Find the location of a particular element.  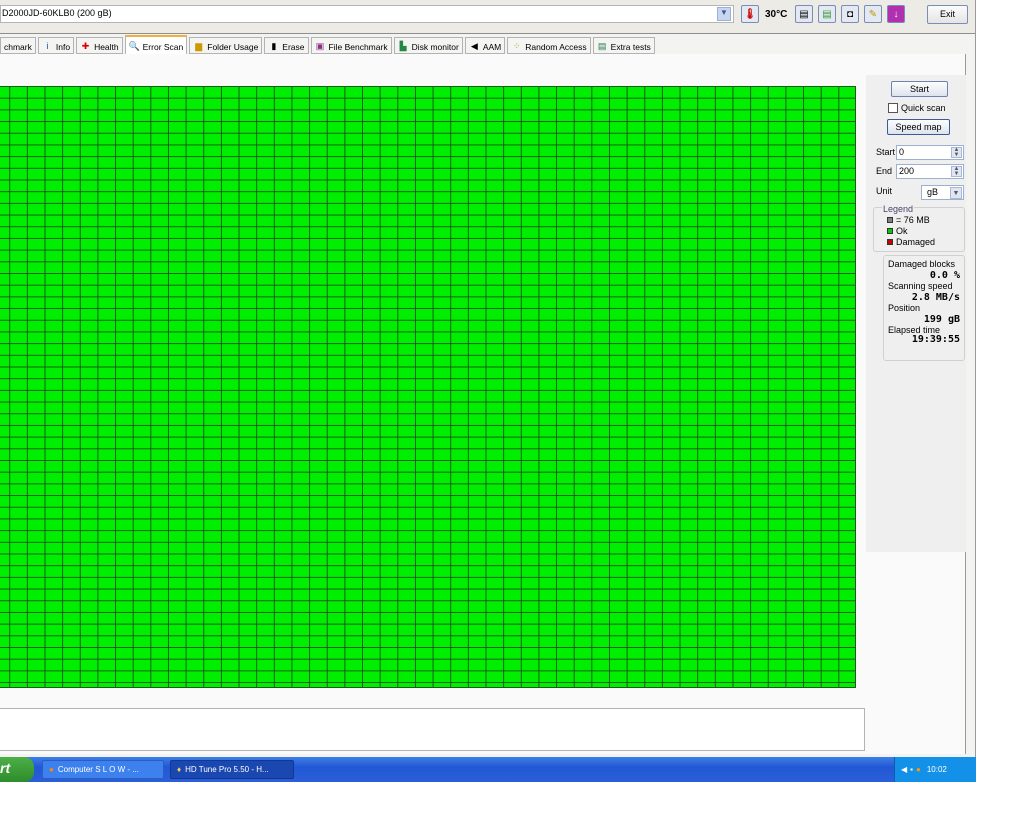

system-tray: ◀ ▪ ● 10:02 is located at coordinates (935, 769).